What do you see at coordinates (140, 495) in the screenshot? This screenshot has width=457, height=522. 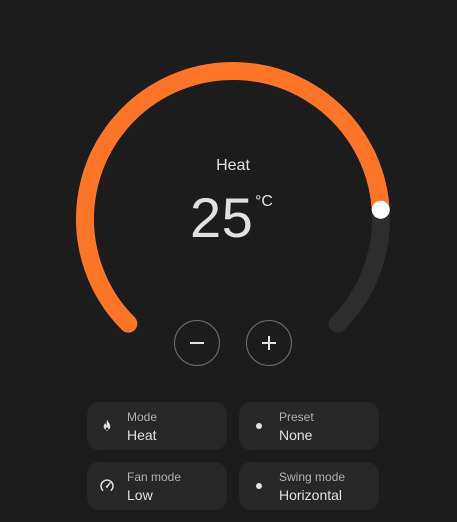 I see `fan-mode-chip-value: Low` at bounding box center [140, 495].